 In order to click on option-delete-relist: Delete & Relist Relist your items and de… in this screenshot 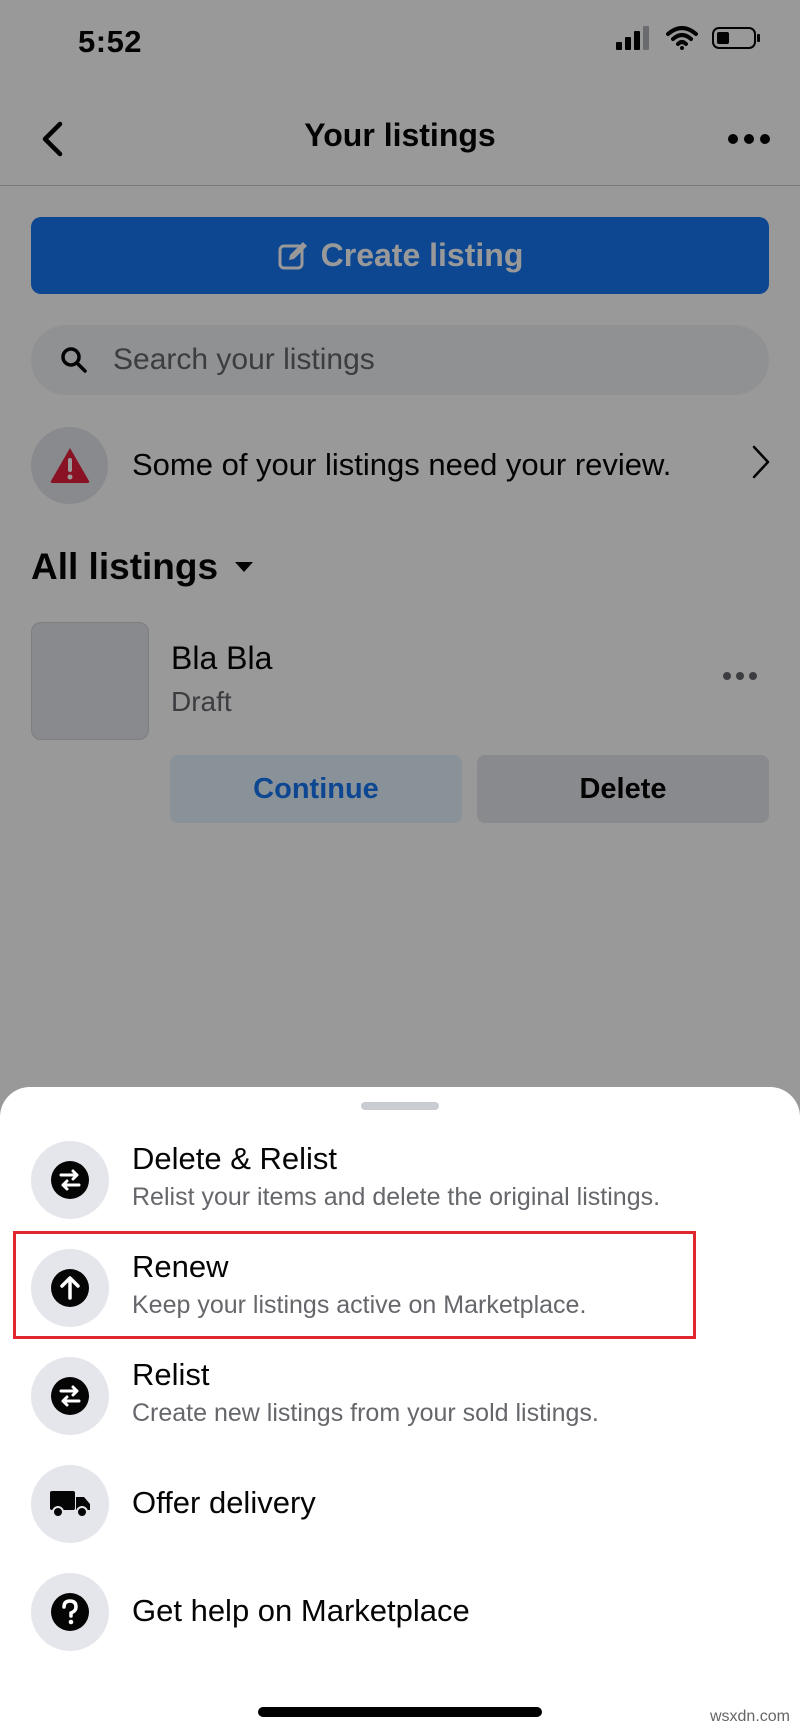, I will do `click(401, 1180)`.